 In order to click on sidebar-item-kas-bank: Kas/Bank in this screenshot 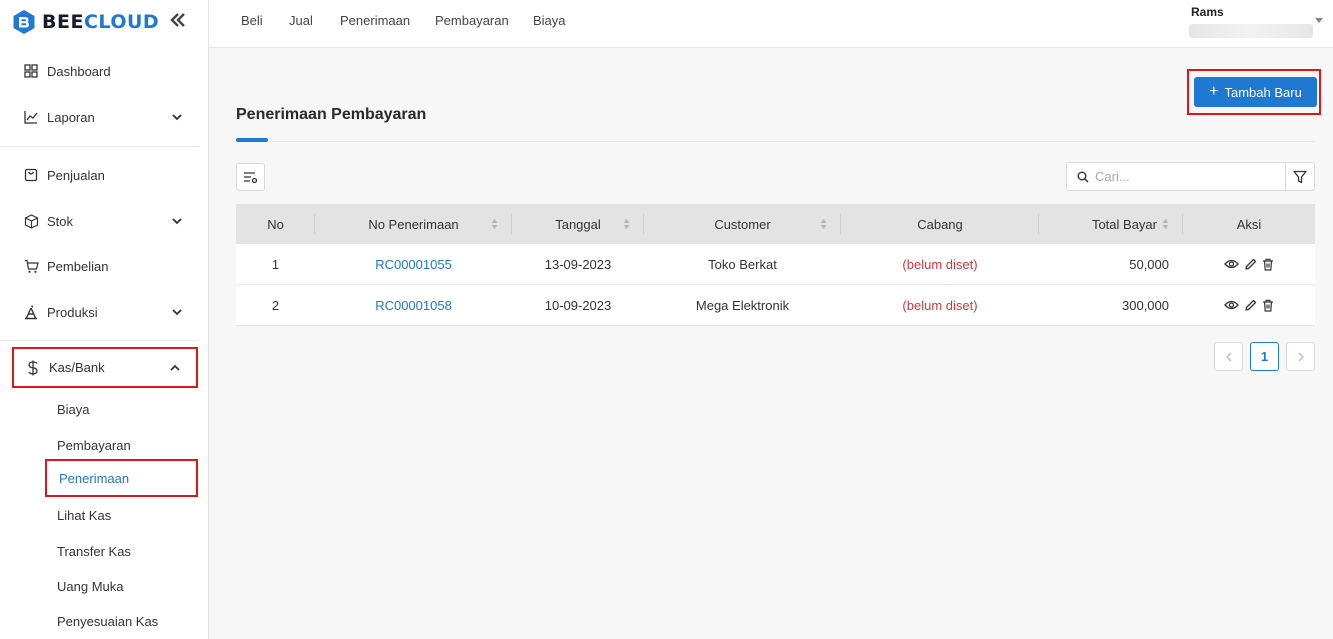, I will do `click(105, 367)`.